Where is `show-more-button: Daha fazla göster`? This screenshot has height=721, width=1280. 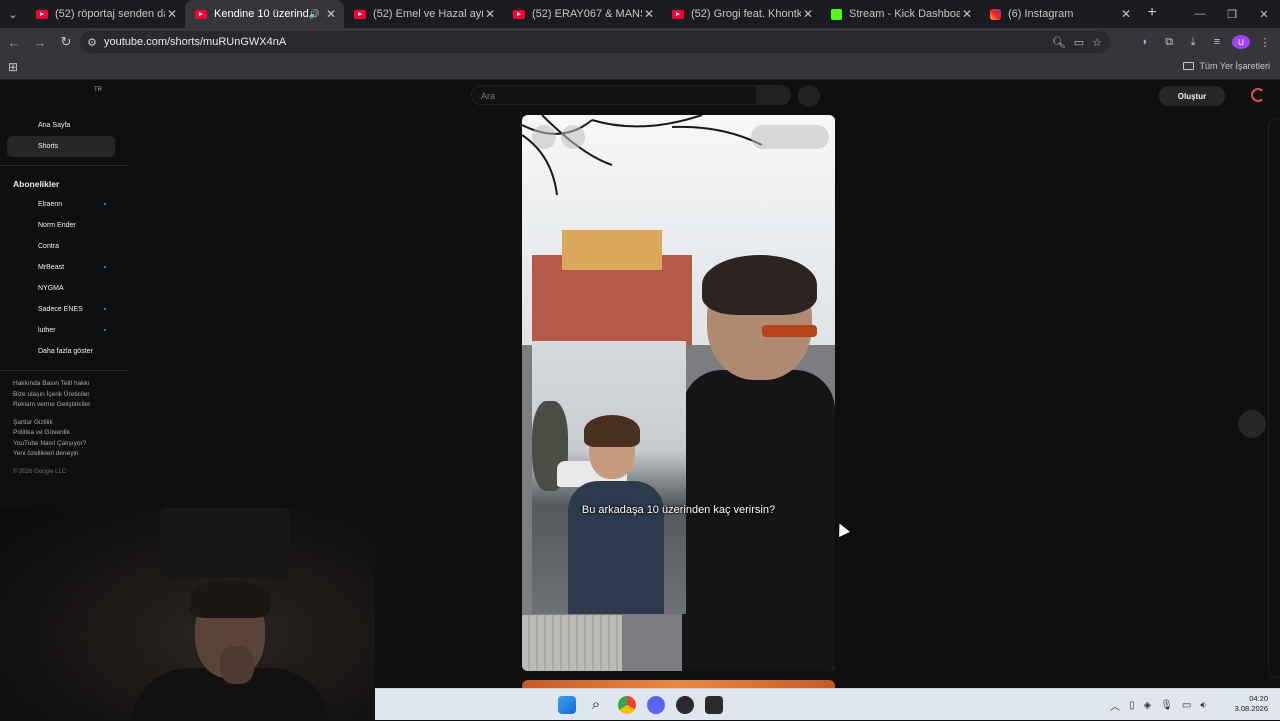 show-more-button: Daha fazla göster is located at coordinates (64, 351).